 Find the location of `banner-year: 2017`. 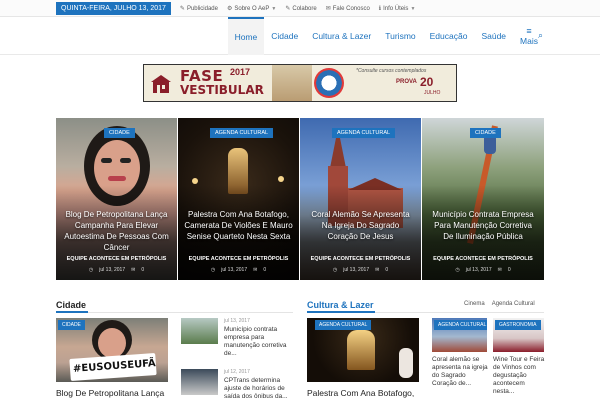

banner-year: 2017 is located at coordinates (240, 72).